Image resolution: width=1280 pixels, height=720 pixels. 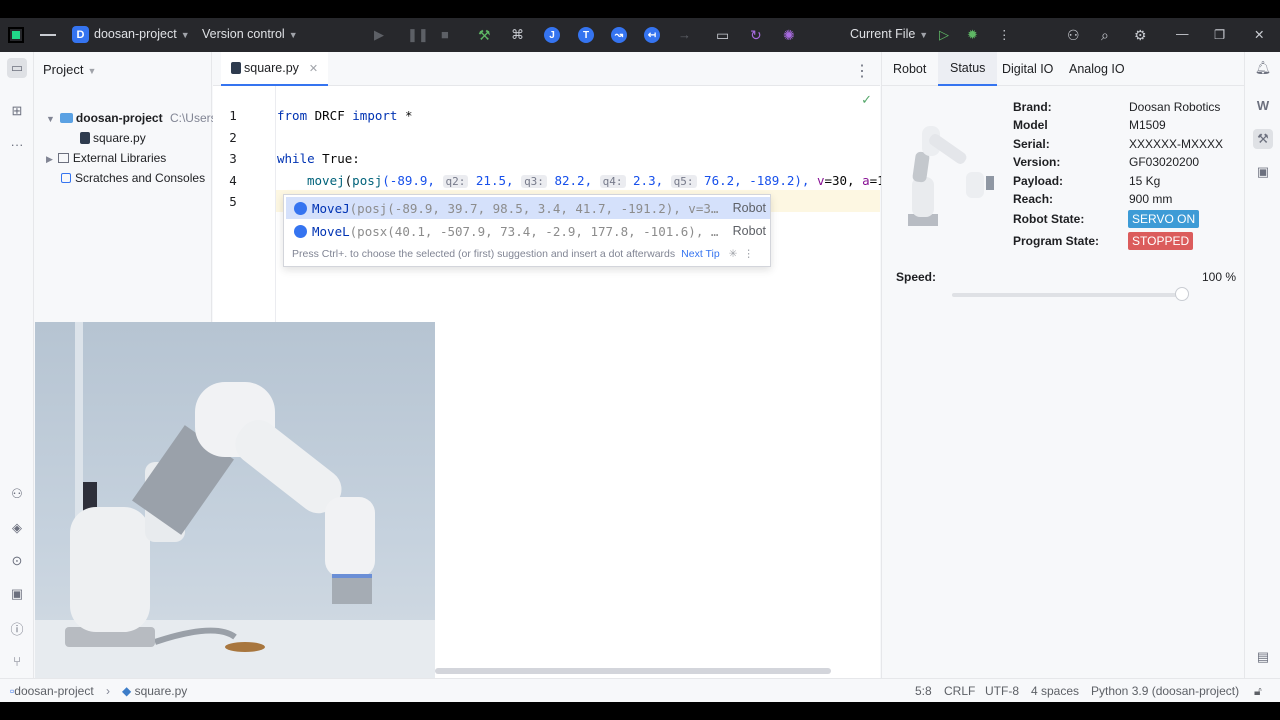 What do you see at coordinates (756, 180) in the screenshot?
I see `code-number: 76.2, -189.2),` at bounding box center [756, 180].